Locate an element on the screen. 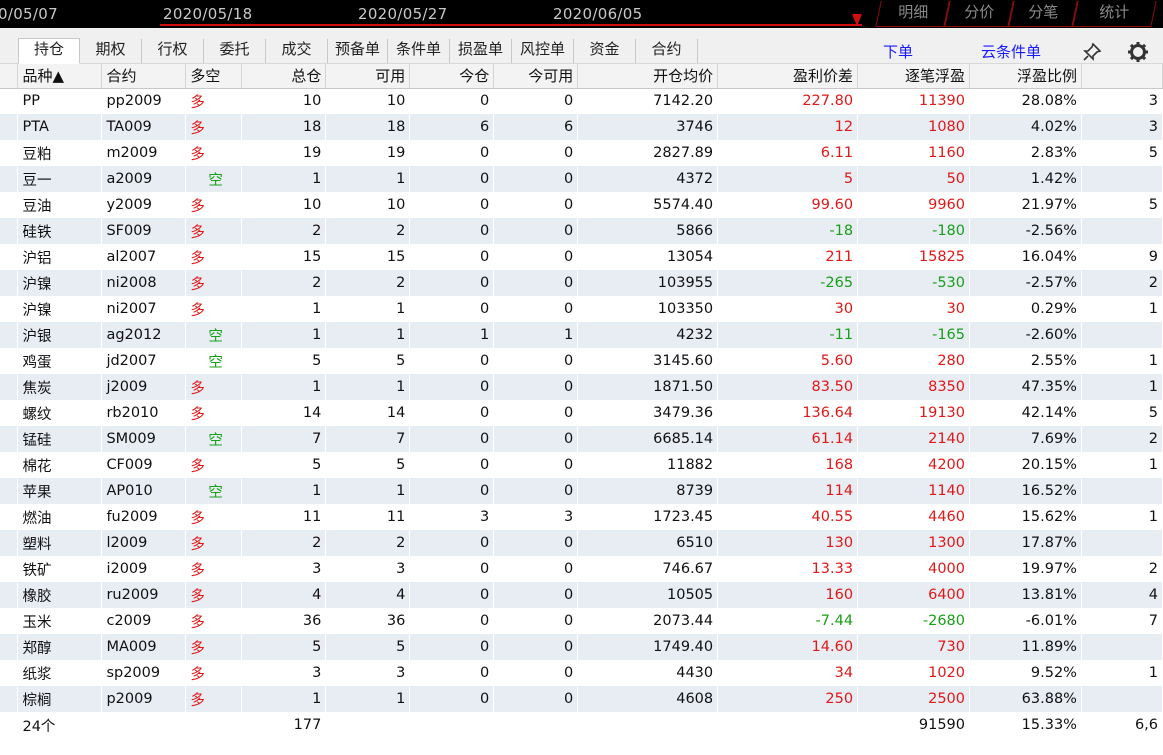 The image size is (1163, 755). cell-avg-price: 3746 is located at coordinates (648, 127).